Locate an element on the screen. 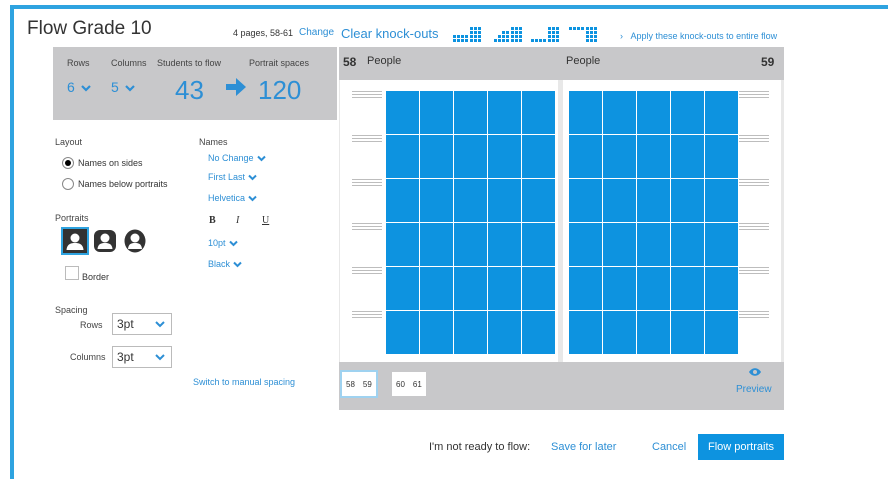 The image size is (888, 479). bold-button: B is located at coordinates (212, 220).